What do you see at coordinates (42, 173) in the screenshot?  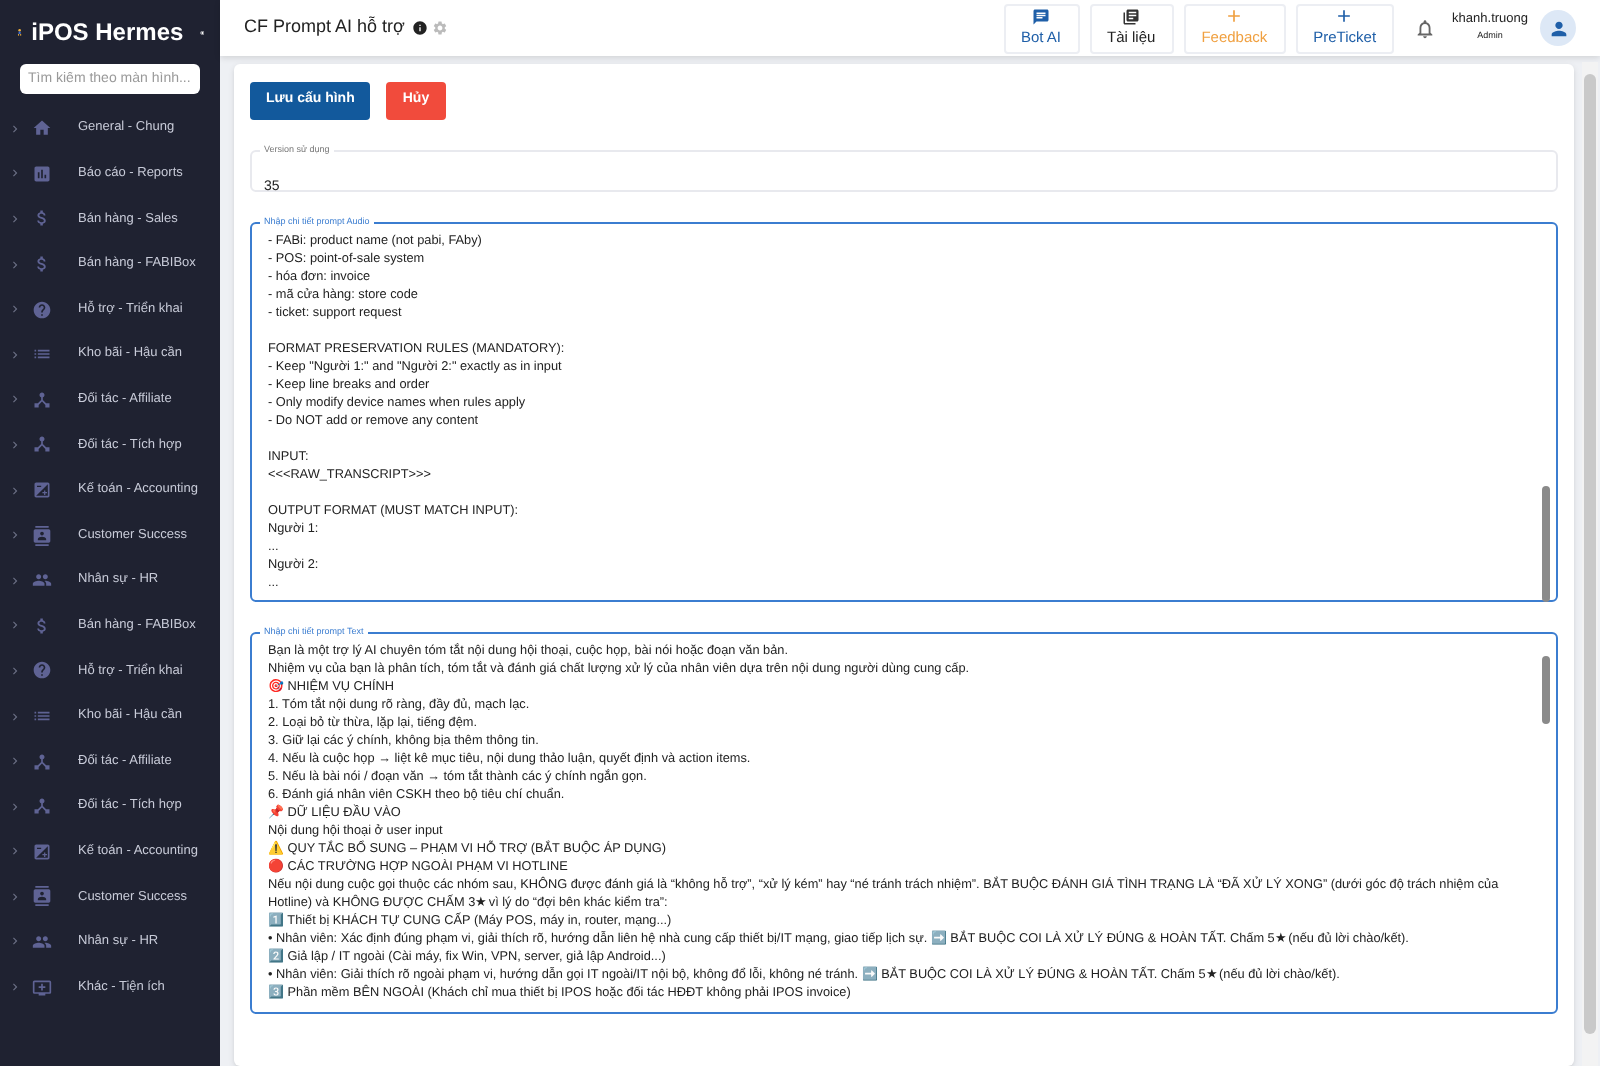 I see `chart-icon` at bounding box center [42, 173].